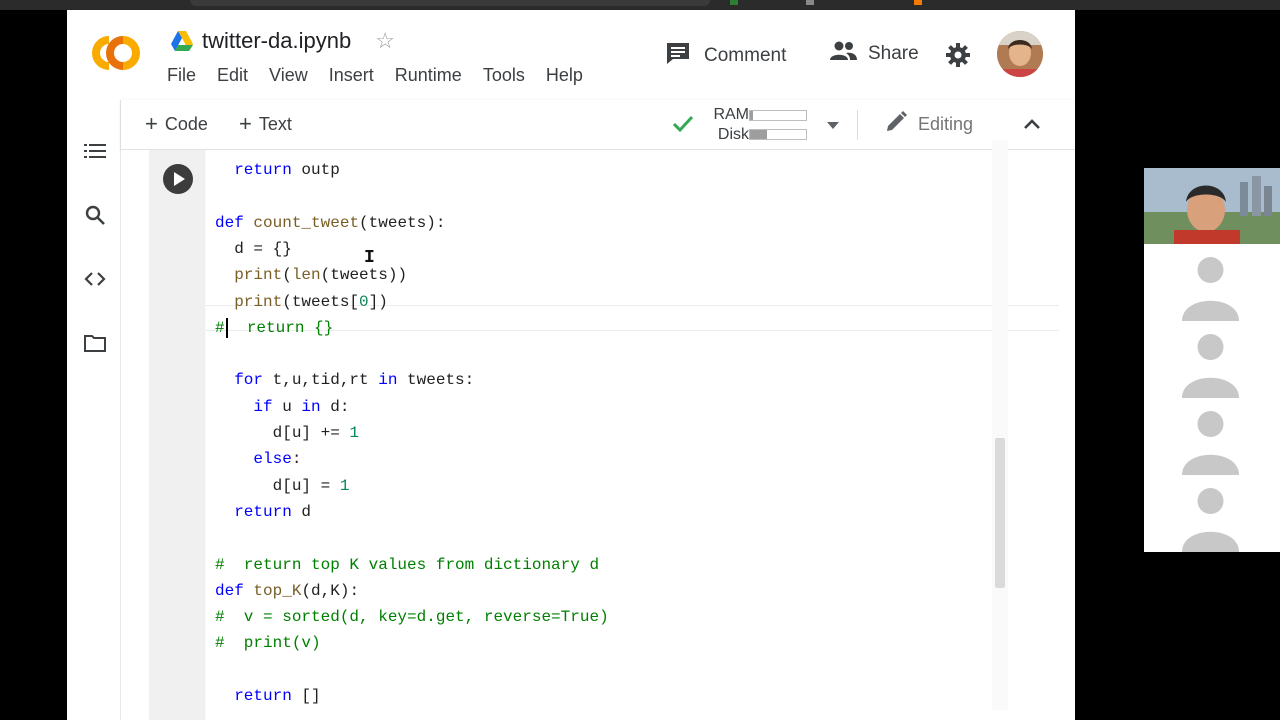  What do you see at coordinates (1020, 54) in the screenshot?
I see `avatar` at bounding box center [1020, 54].